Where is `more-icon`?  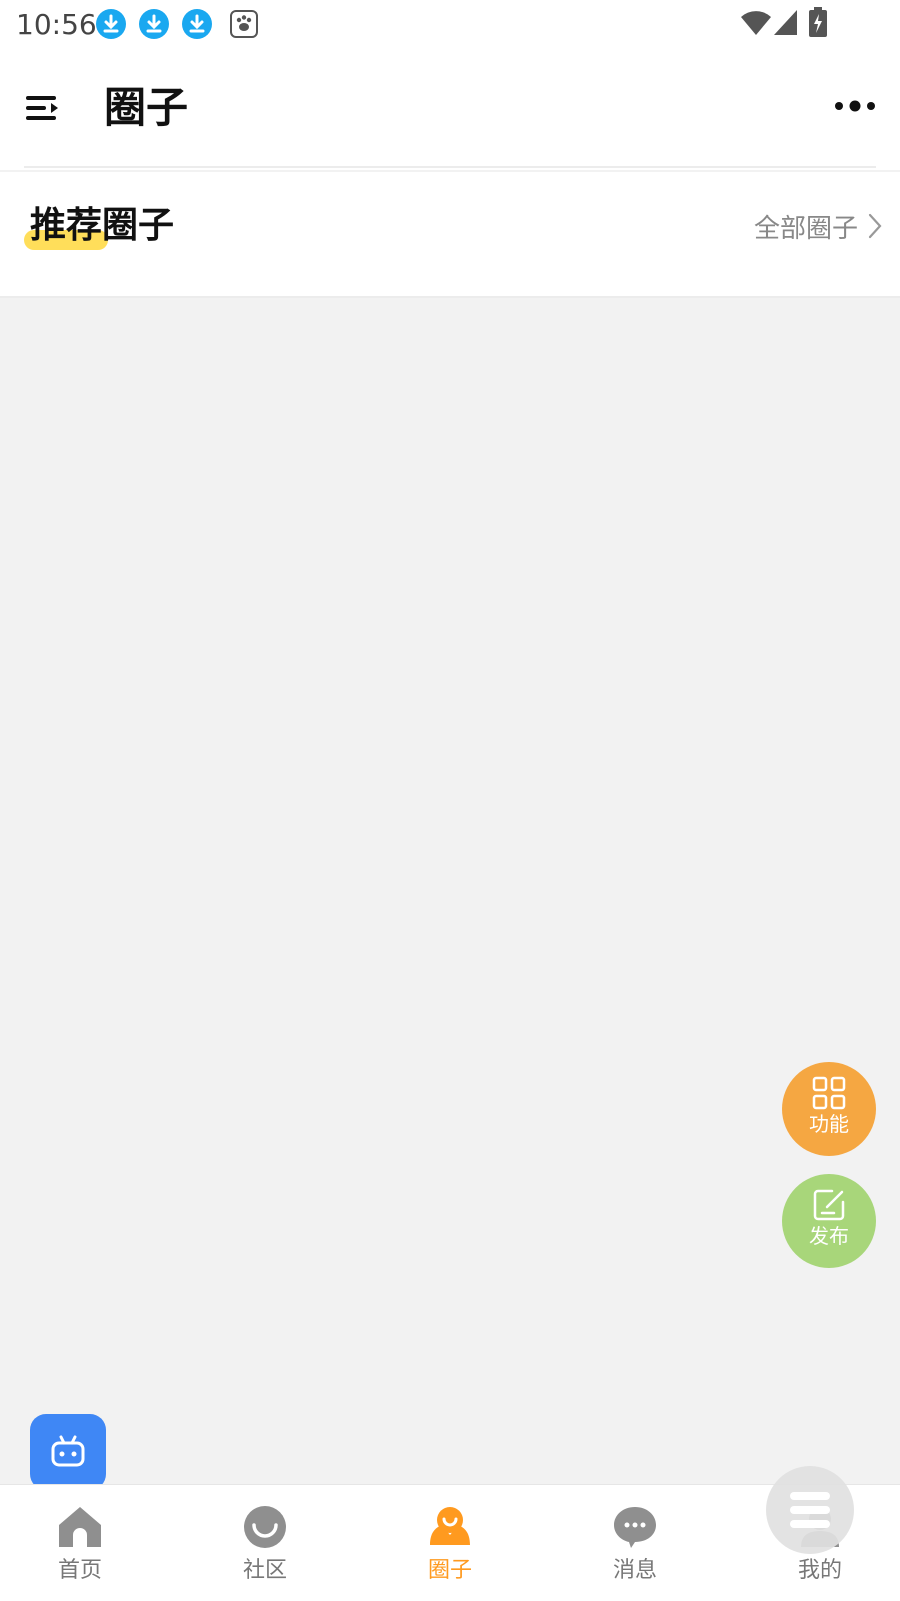
more-icon is located at coordinates (855, 106).